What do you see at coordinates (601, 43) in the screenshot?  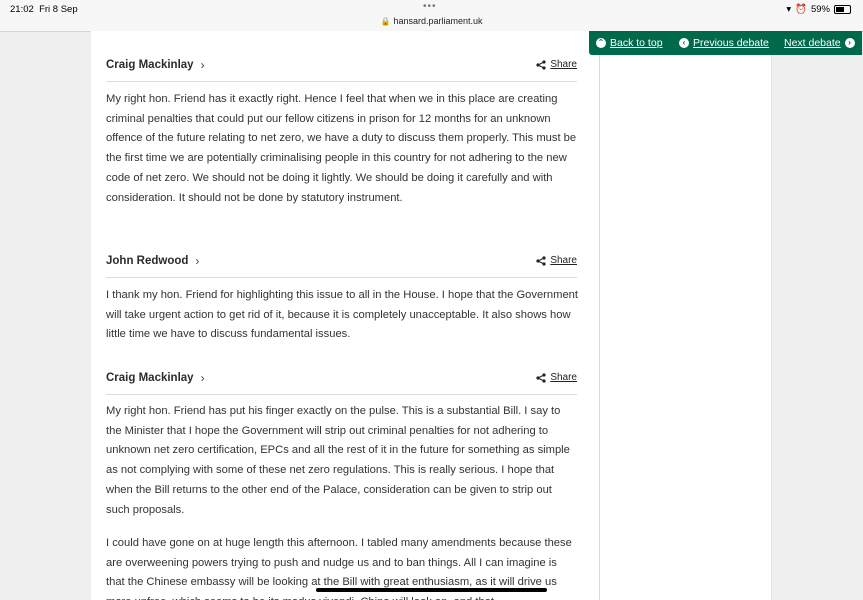 I see `arrow-up-icon: ⌃` at bounding box center [601, 43].